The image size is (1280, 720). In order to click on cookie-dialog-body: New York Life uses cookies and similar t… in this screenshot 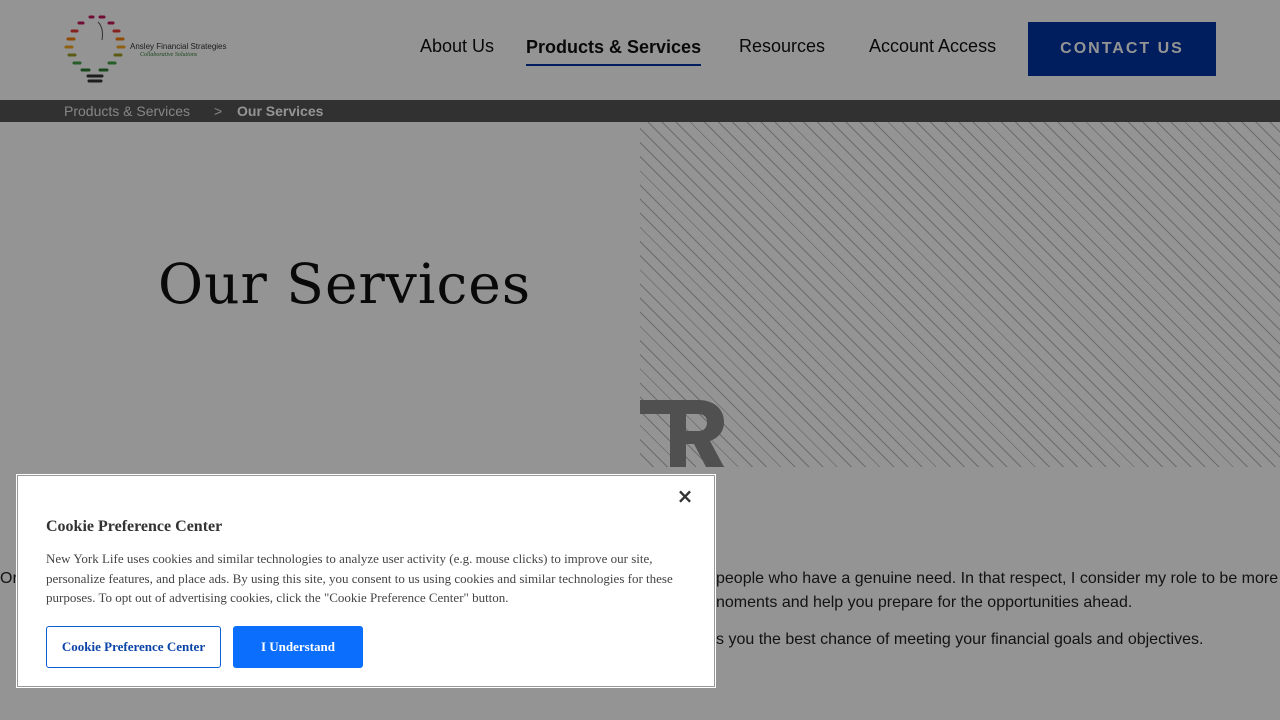, I will do `click(359, 578)`.